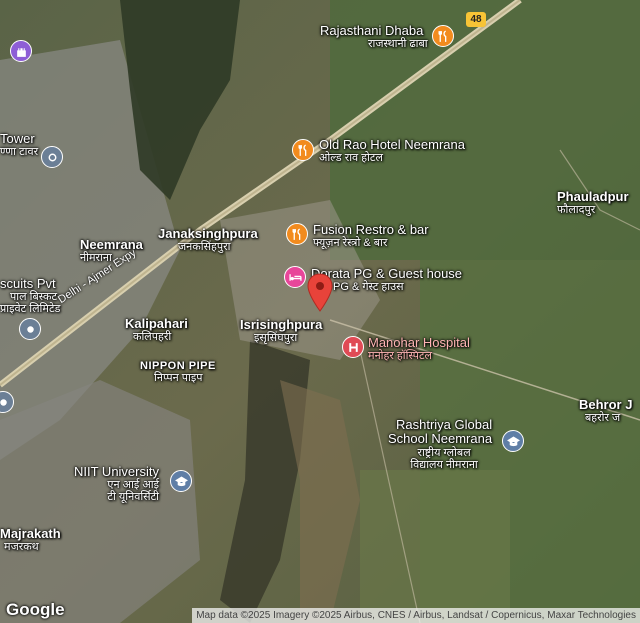  I want to click on place-niit-university: NIIT University एन आई आई टी यूनिवर्सिटी, so click(116, 483).